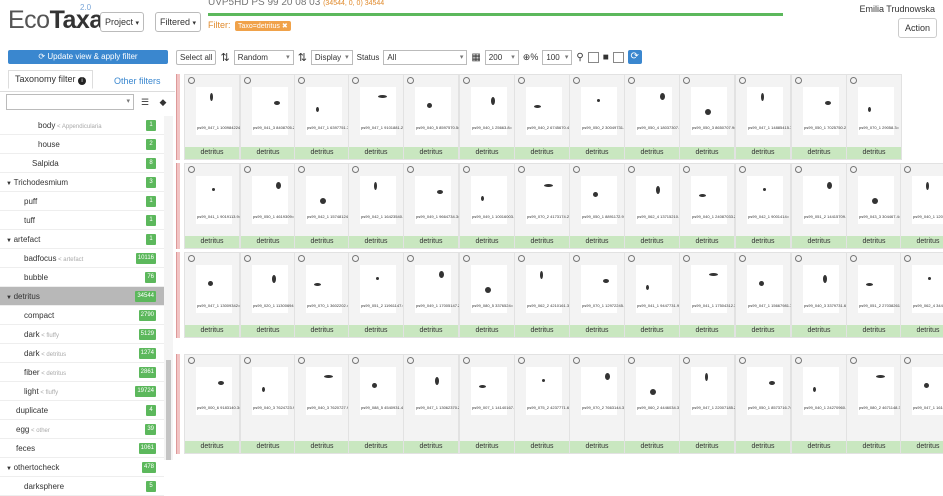 The image size is (943, 496). What do you see at coordinates (322, 117) in the screenshot?
I see `image-card: ps99_047_1 6397751.7= detritus` at bounding box center [322, 117].